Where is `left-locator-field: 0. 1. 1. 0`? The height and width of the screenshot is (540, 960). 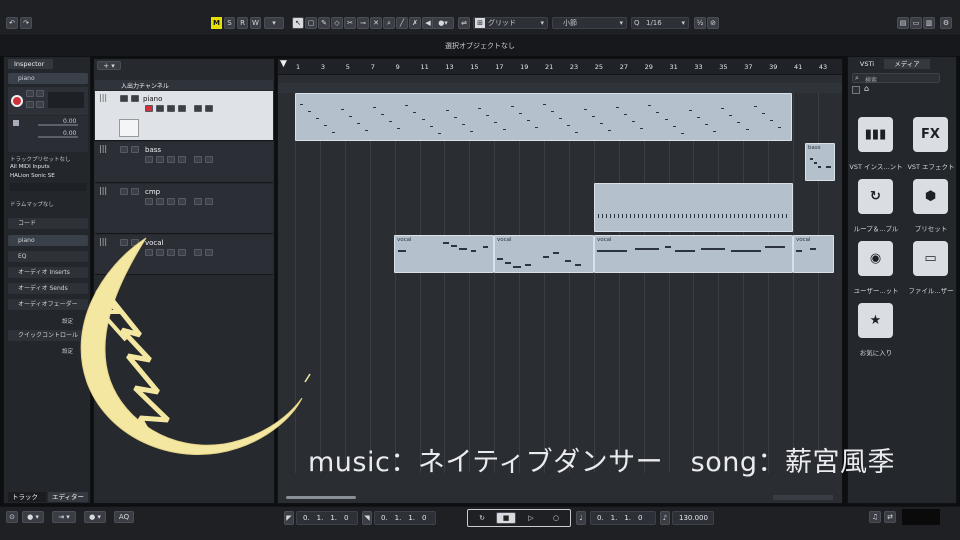
left-locator-field: 0. 1. 1. 0 is located at coordinates (327, 518).